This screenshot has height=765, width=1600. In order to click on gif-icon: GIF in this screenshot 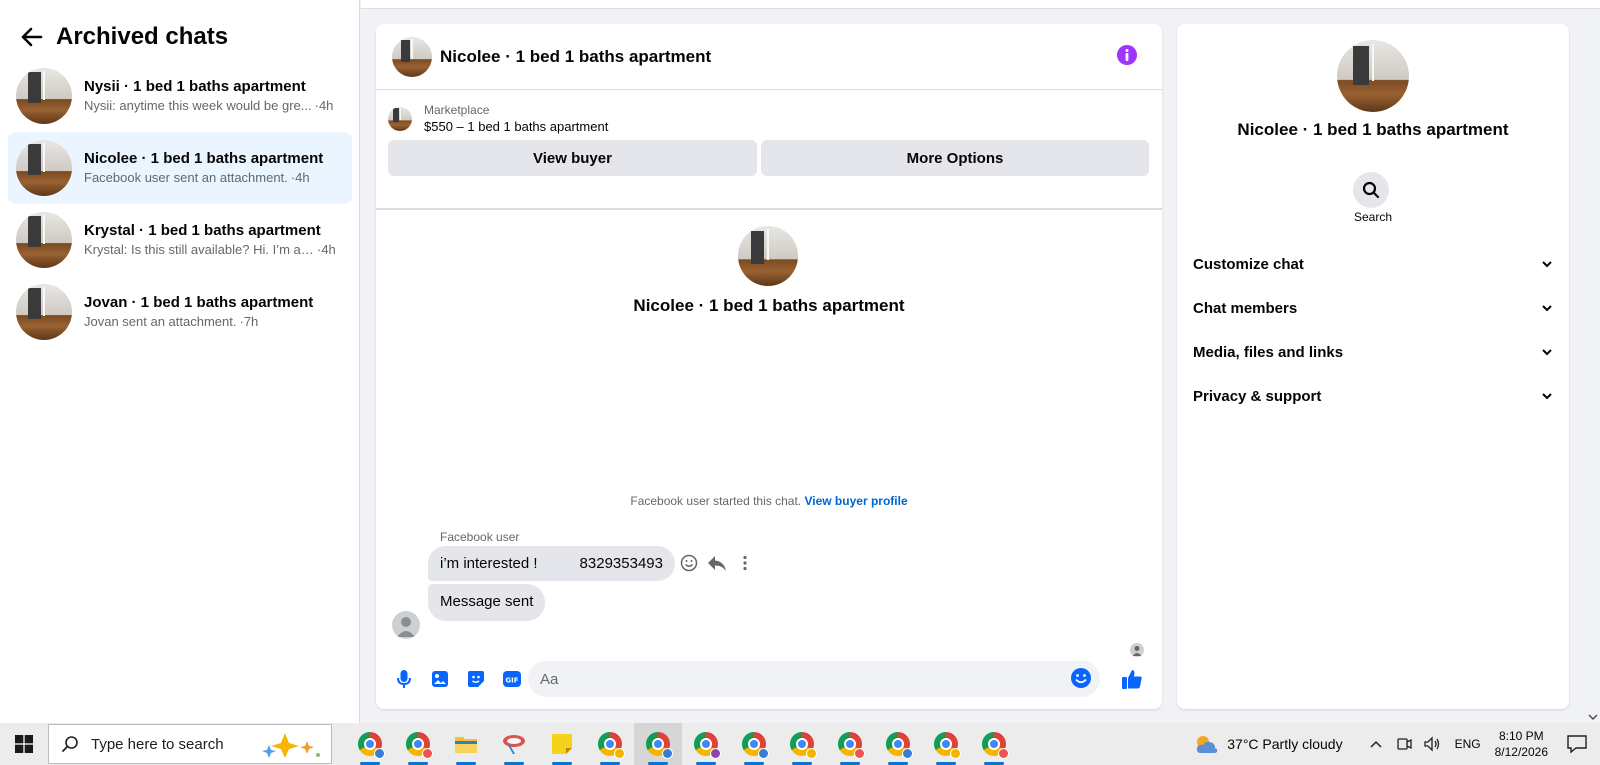, I will do `click(512, 679)`.